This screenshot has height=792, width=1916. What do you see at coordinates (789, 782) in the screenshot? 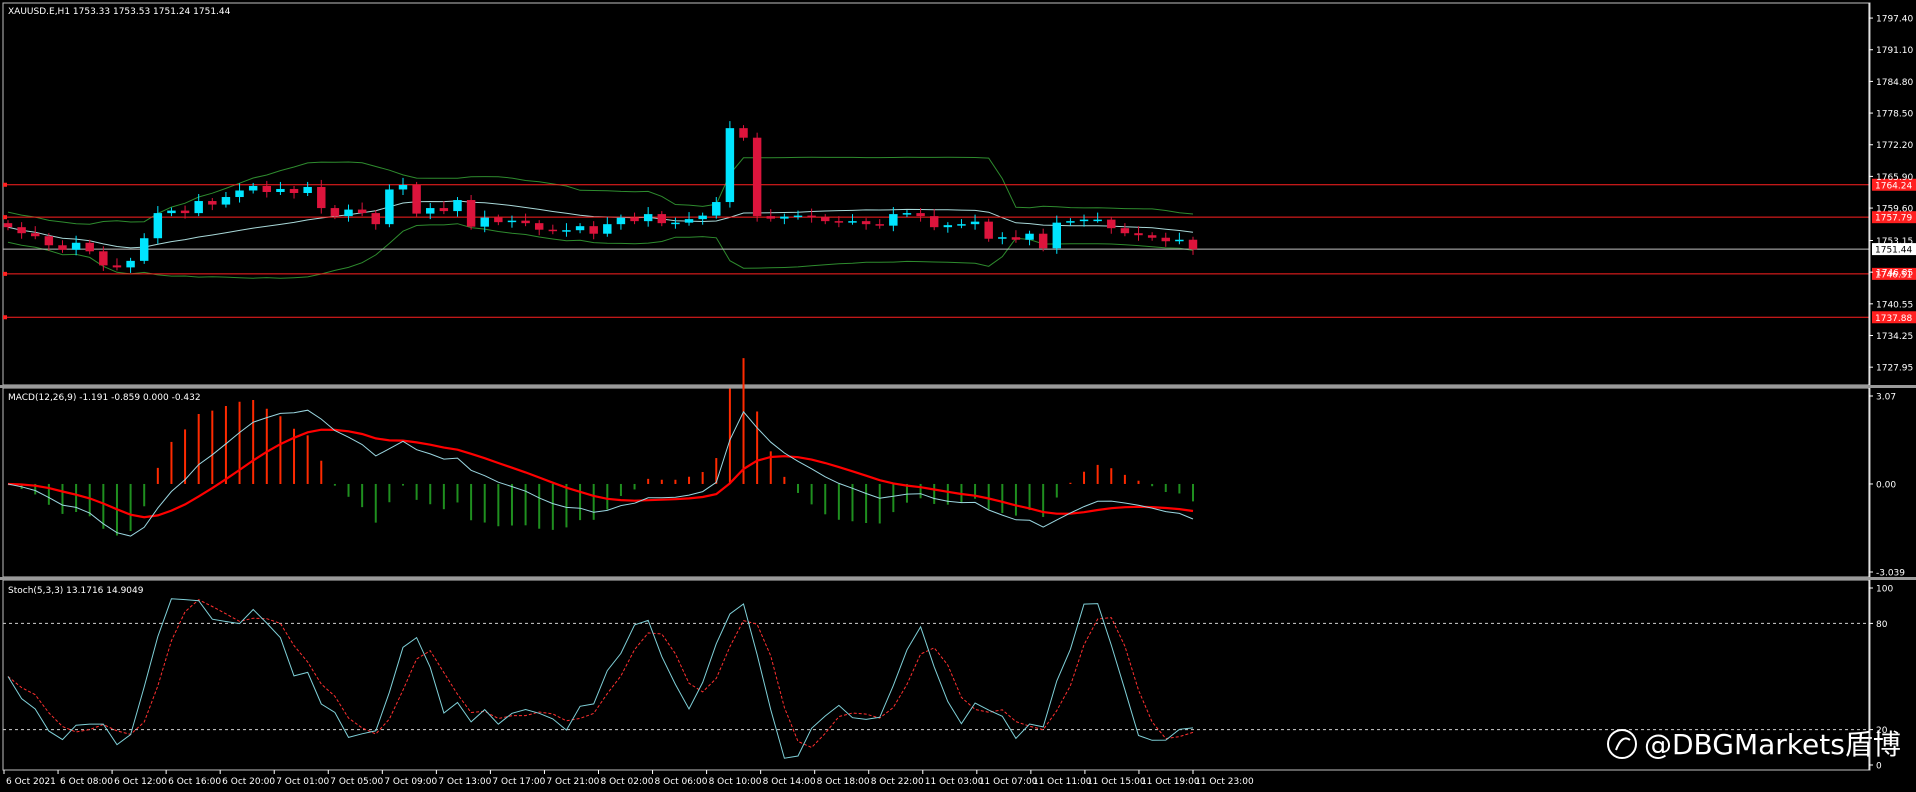
I see `time-tick-label: 8 Oct 14:00` at bounding box center [789, 782].